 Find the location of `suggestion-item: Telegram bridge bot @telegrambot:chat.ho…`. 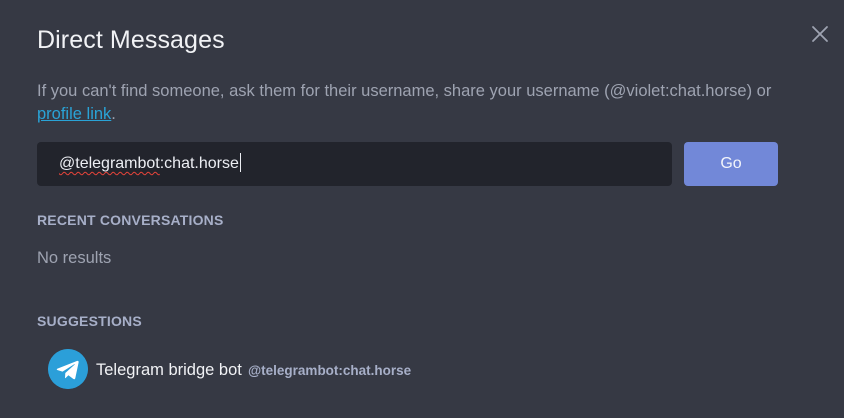

suggestion-item: Telegram bridge bot @telegrambot:chat.ho… is located at coordinates (387, 369).